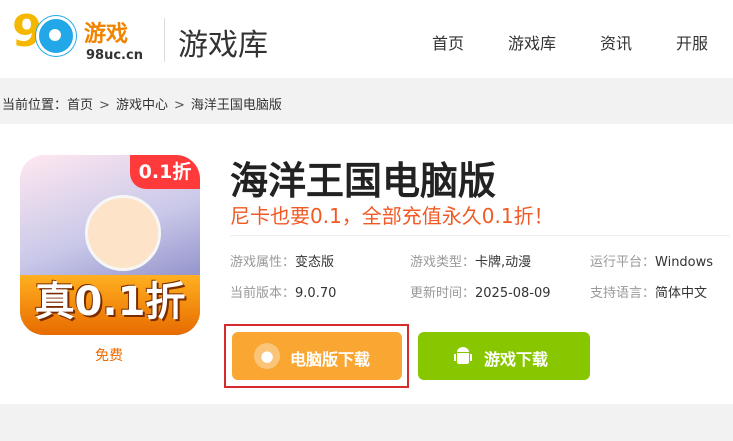 The width and height of the screenshot is (733, 441). I want to click on pc-download-button: ● 电脑版下载, so click(317, 356).